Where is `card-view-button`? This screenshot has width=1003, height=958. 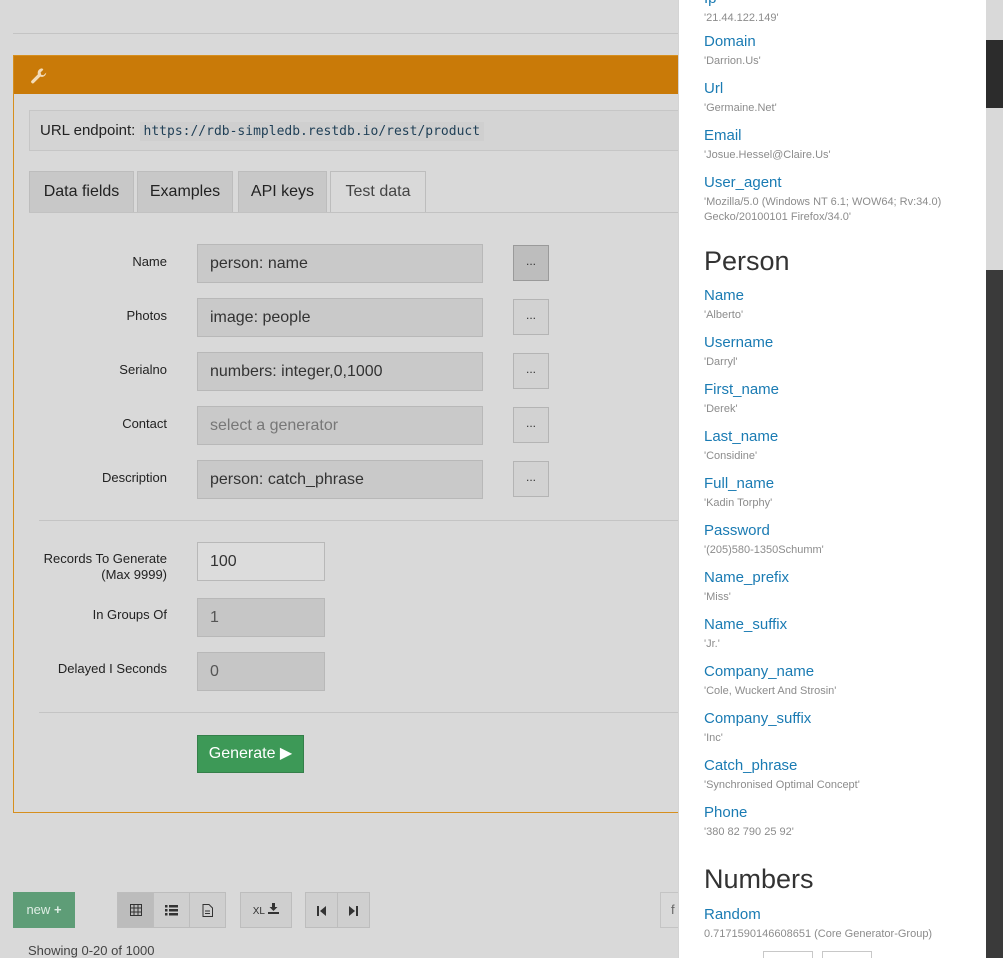 card-view-button is located at coordinates (207, 910).